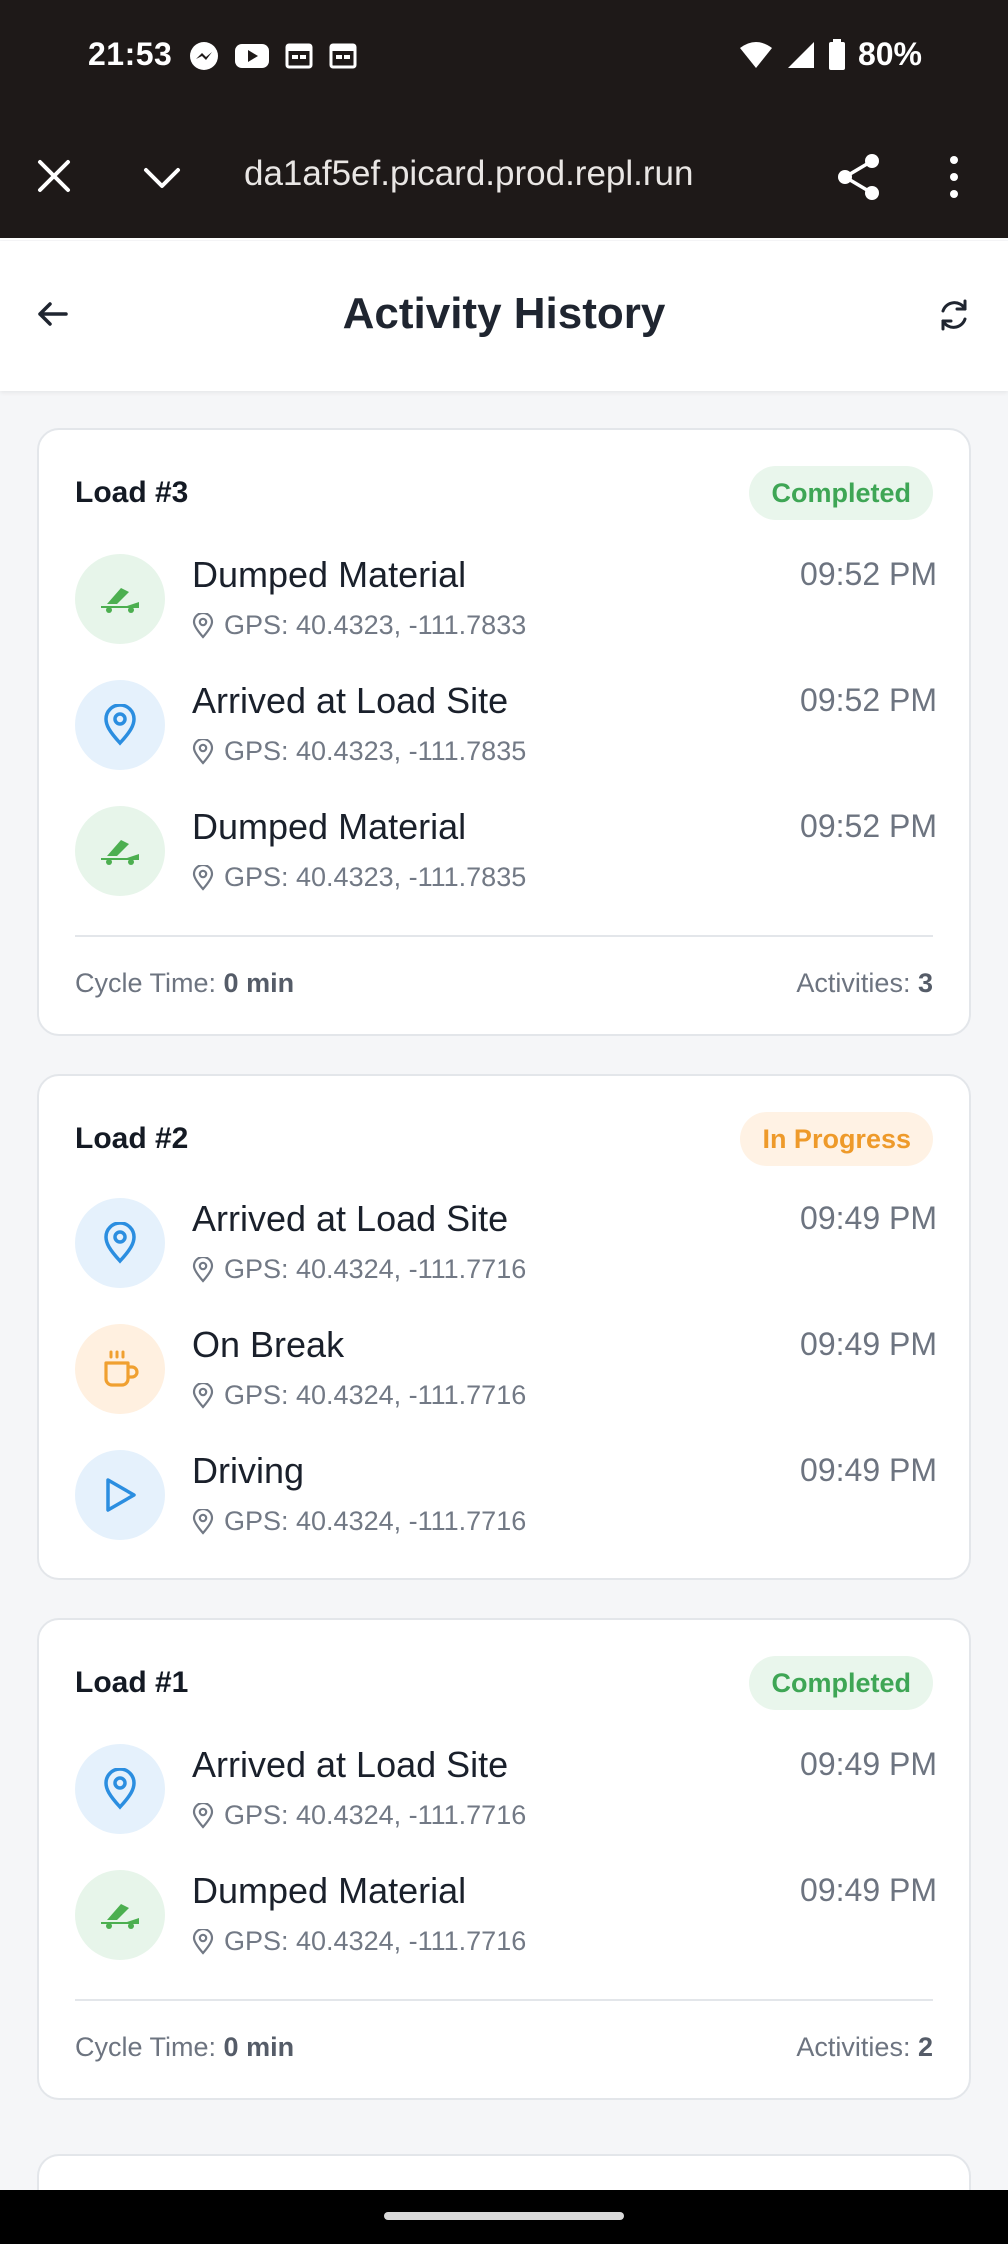 The height and width of the screenshot is (2244, 1008). Describe the element at coordinates (925, 2047) in the screenshot. I see `activity-count-value: 2` at that location.